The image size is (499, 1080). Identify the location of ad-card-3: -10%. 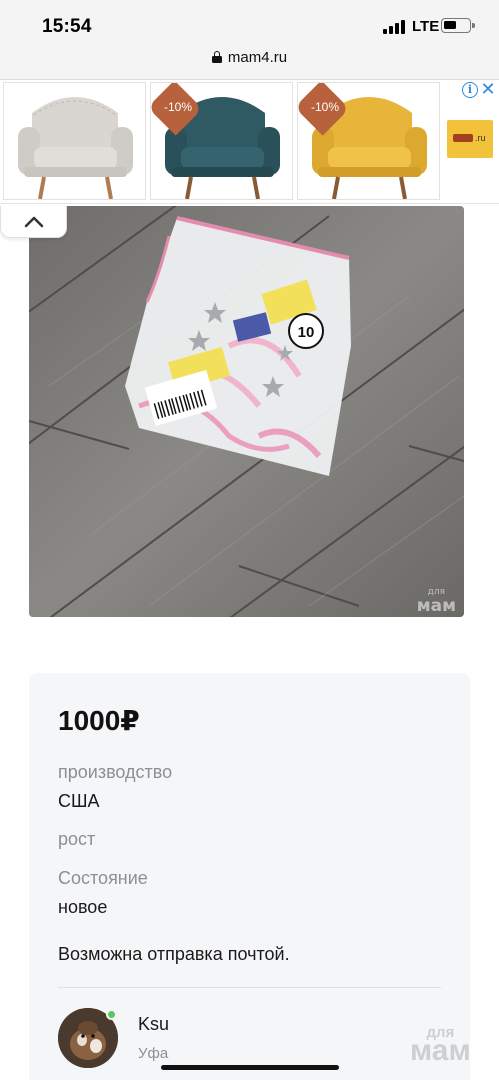
(368, 141).